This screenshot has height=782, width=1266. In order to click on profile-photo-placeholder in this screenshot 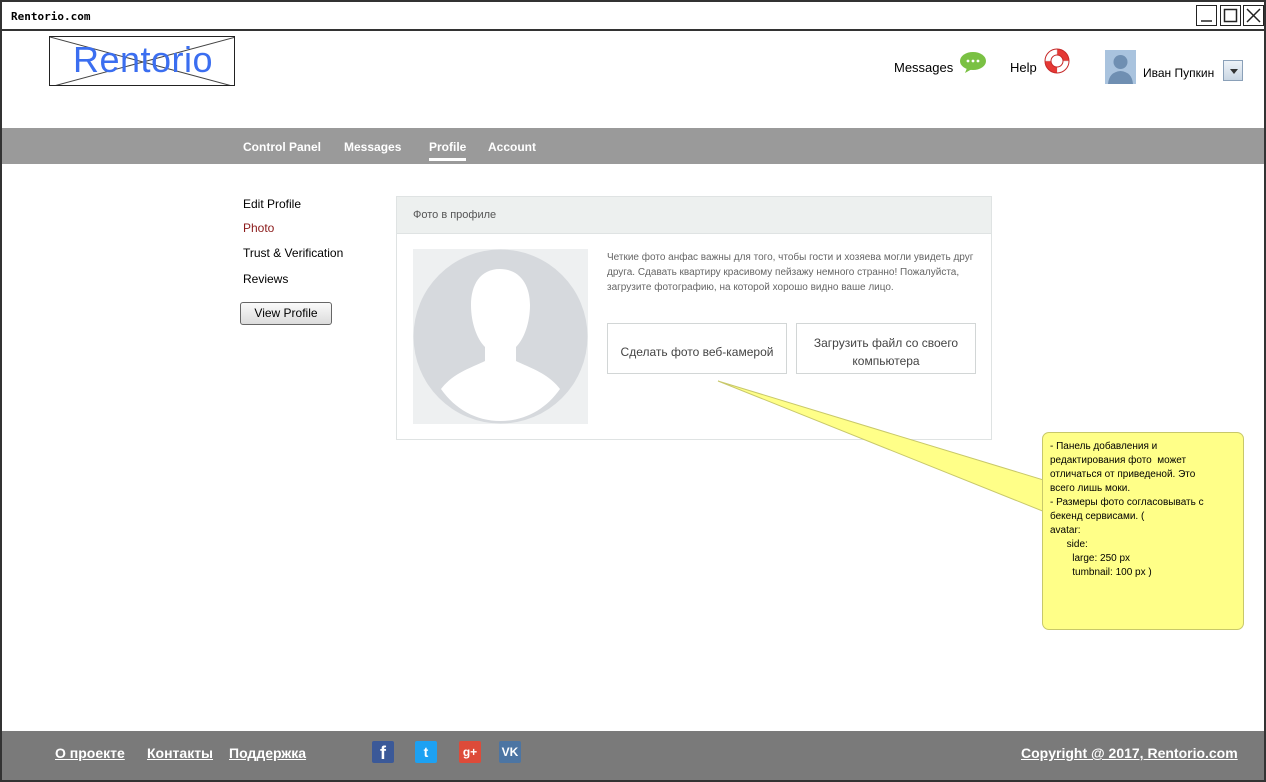, I will do `click(500, 336)`.